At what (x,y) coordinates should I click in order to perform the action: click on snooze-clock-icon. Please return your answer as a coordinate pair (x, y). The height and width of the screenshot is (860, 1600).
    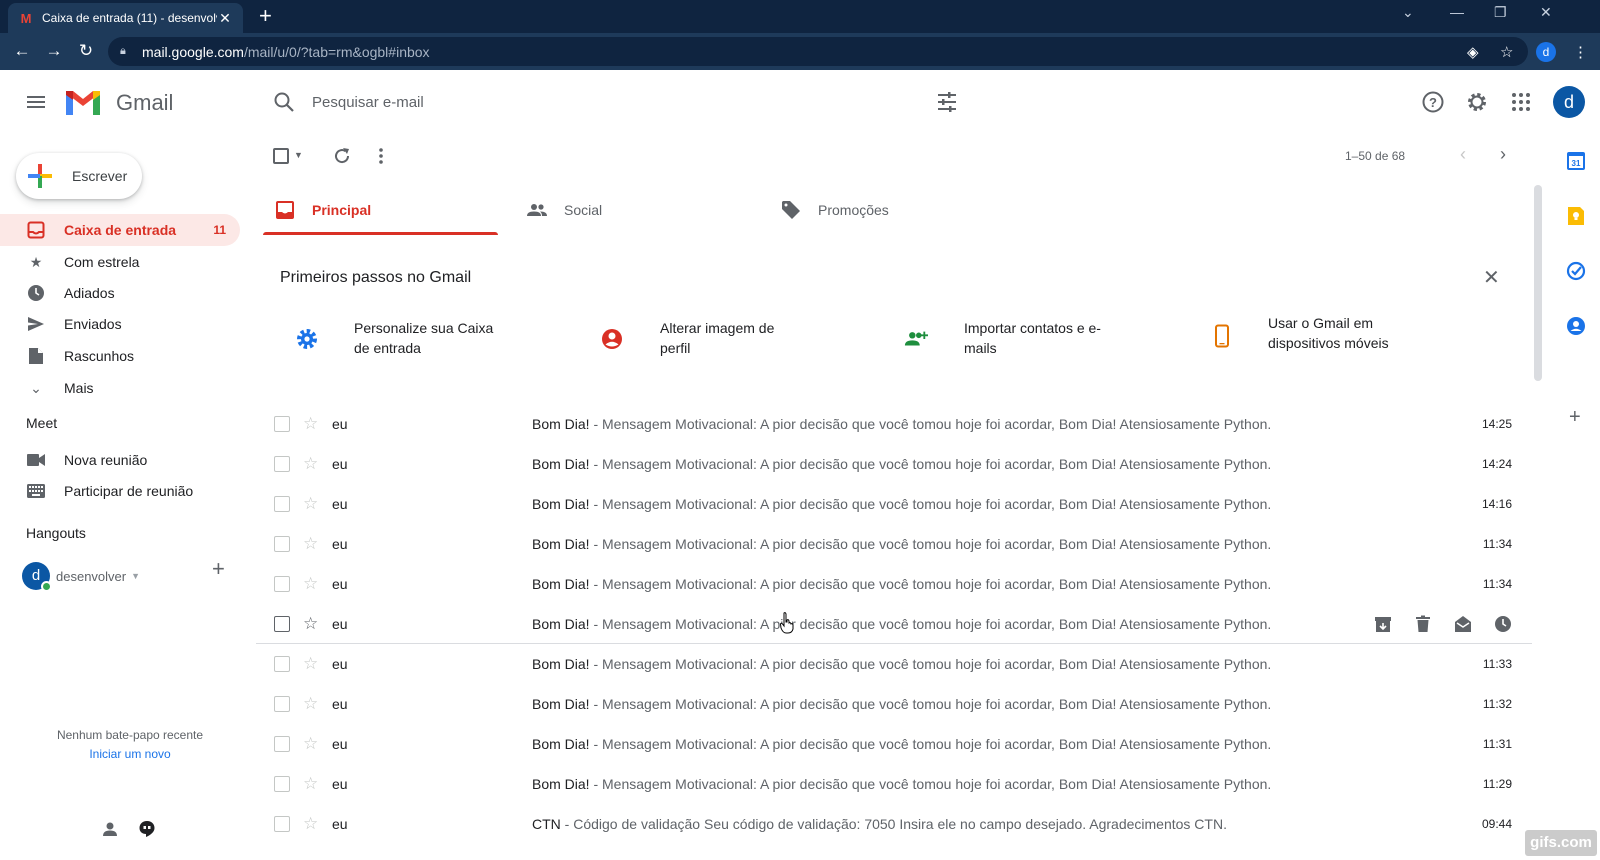
    Looking at the image, I should click on (1503, 624).